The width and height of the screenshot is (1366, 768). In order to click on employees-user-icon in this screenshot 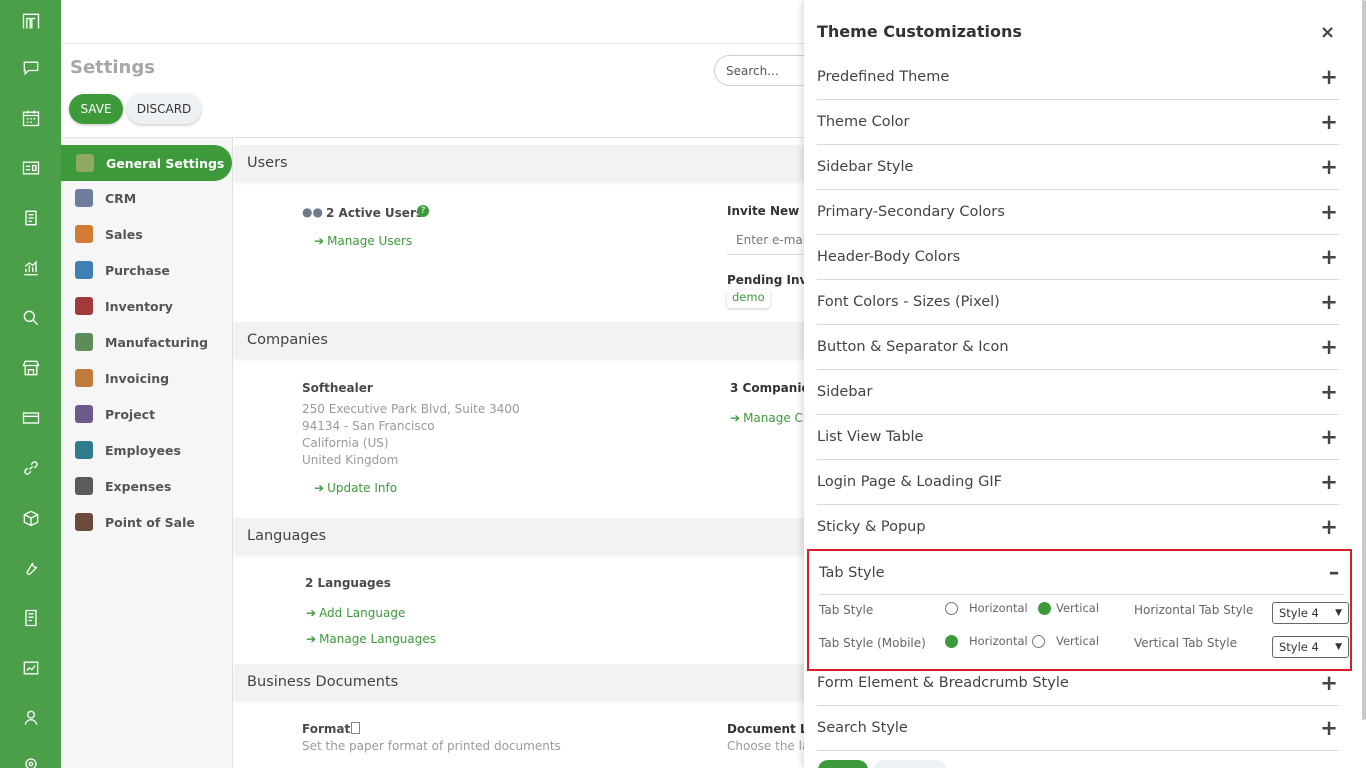, I will do `click(31, 718)`.